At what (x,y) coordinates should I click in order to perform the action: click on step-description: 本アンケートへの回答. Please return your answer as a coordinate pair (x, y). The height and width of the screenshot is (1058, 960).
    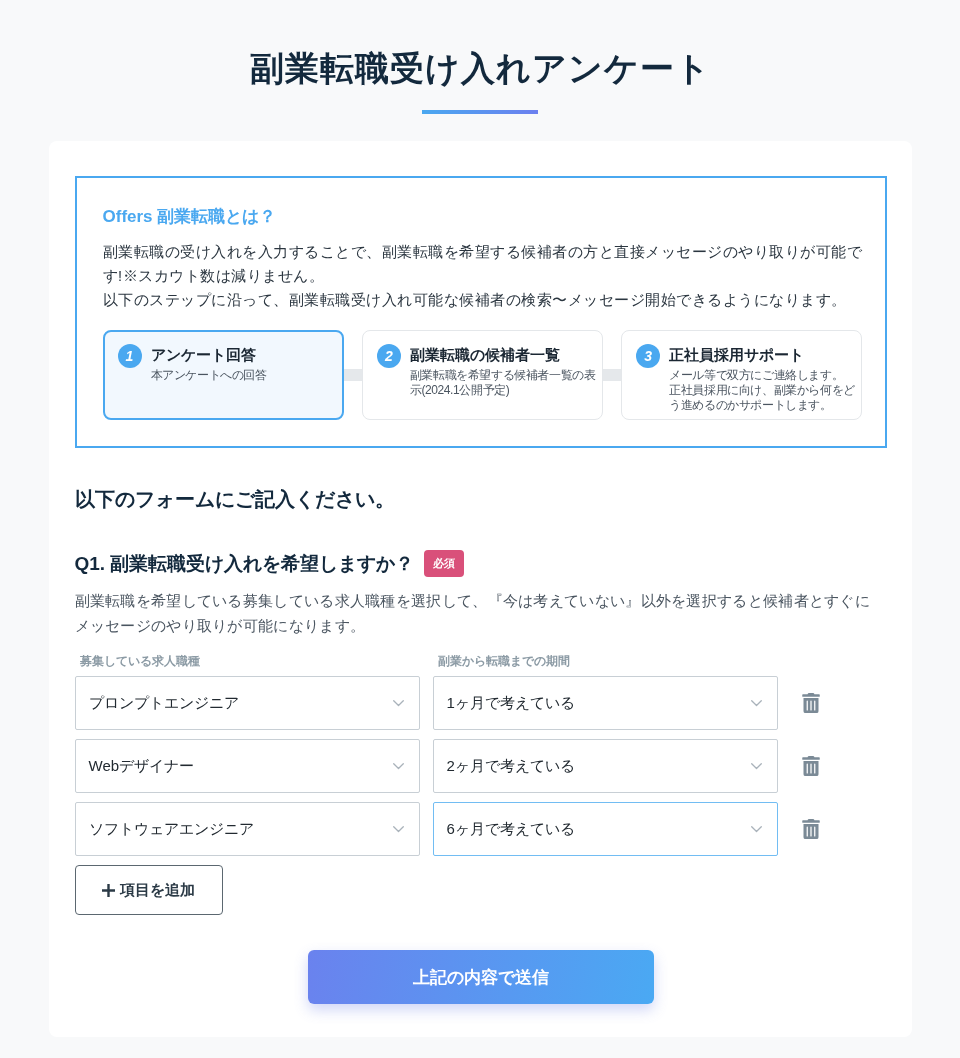
    Looking at the image, I should click on (209, 375).